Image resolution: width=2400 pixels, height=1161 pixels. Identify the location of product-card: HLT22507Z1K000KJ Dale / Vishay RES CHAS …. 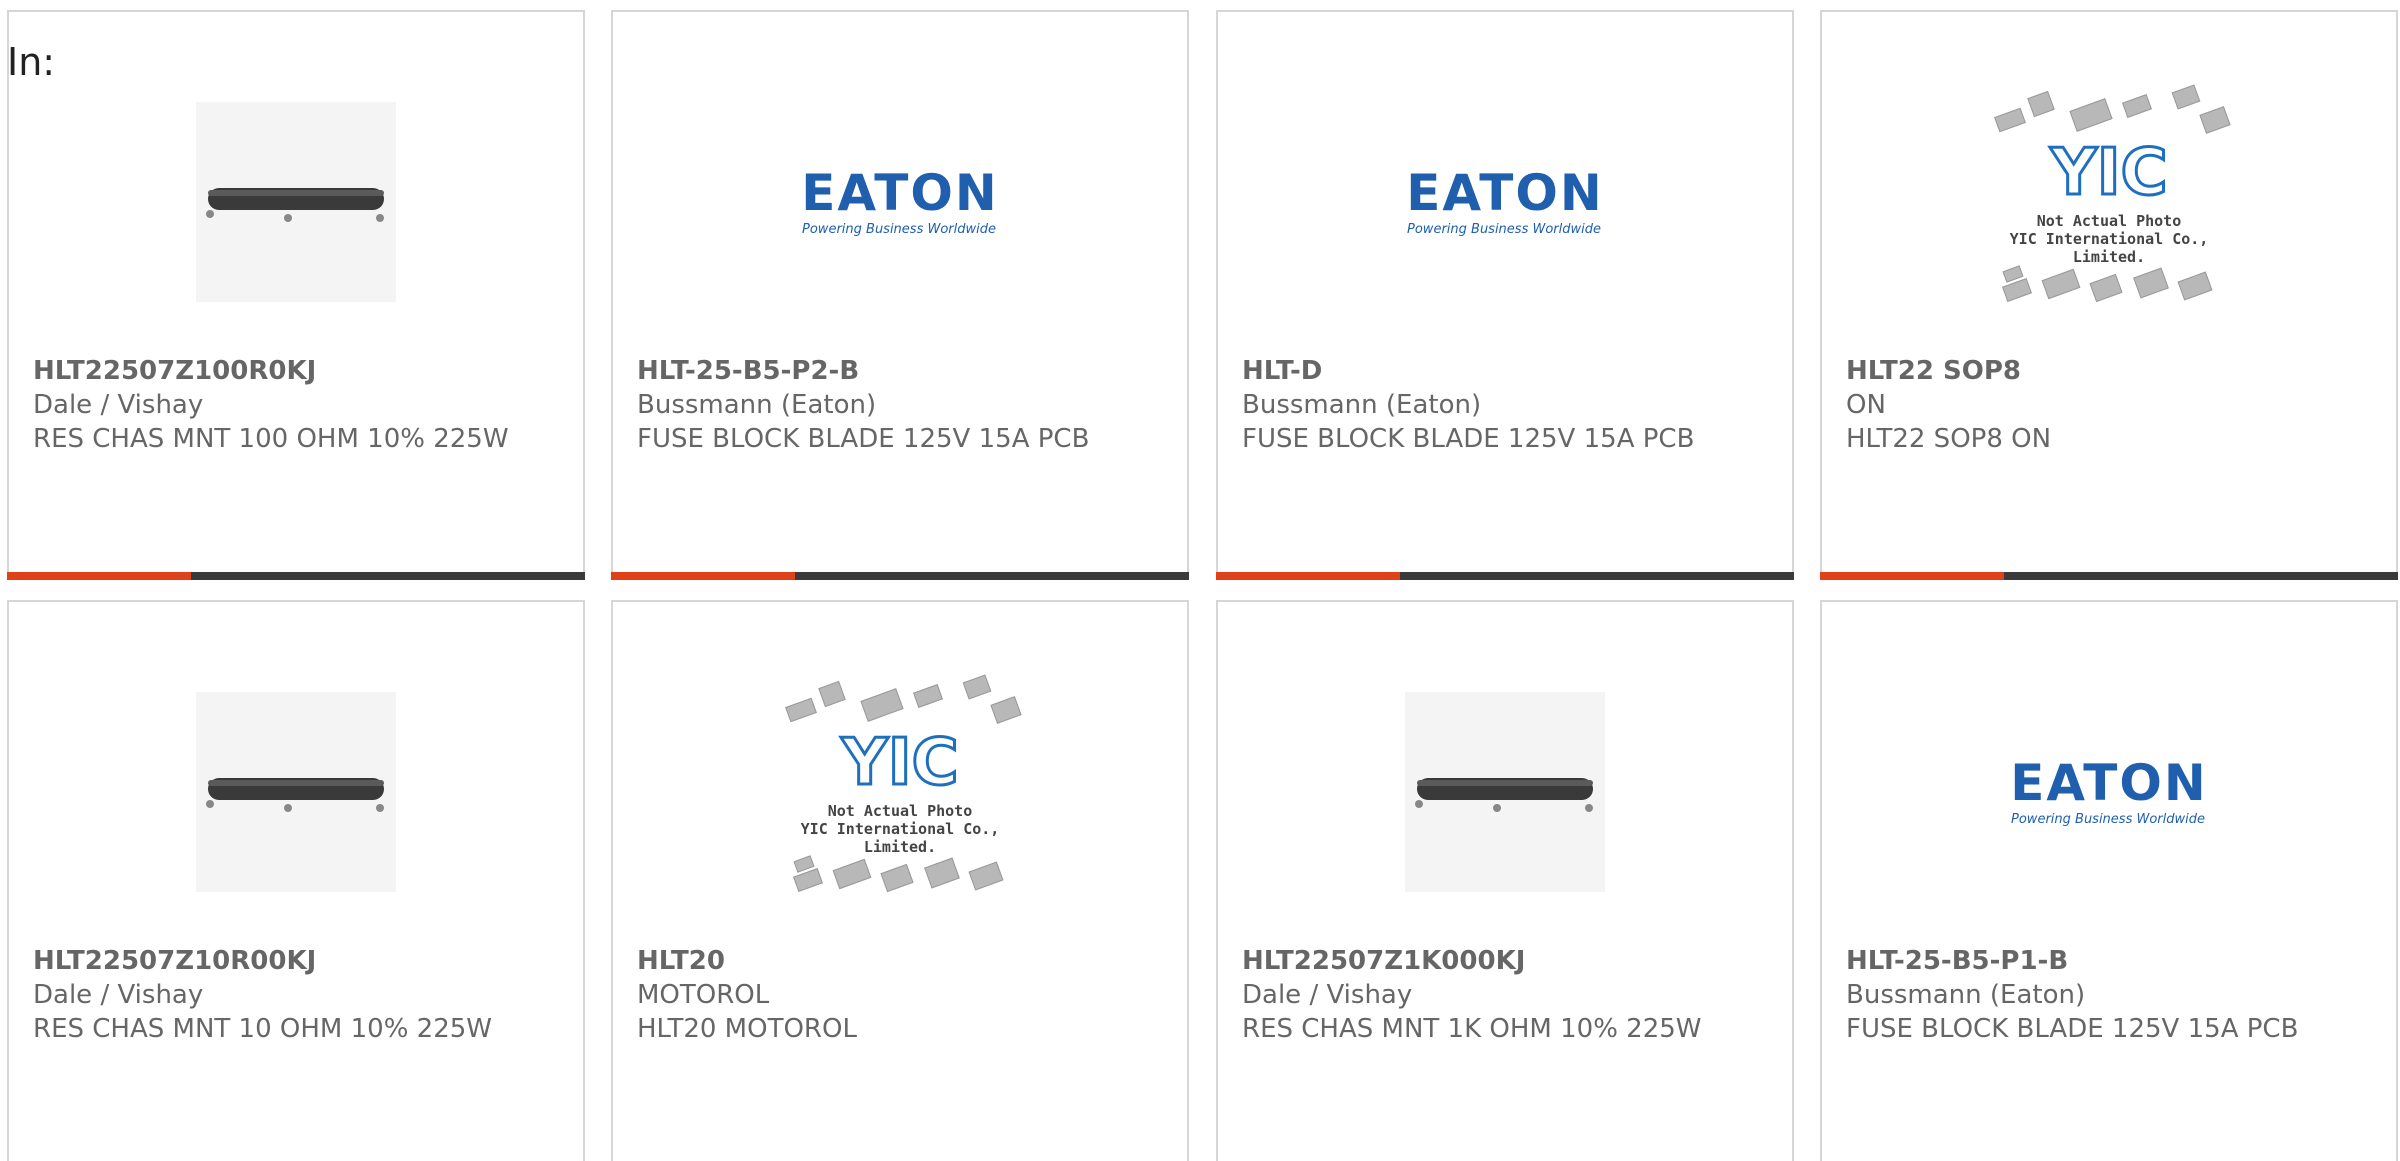
(1505, 880).